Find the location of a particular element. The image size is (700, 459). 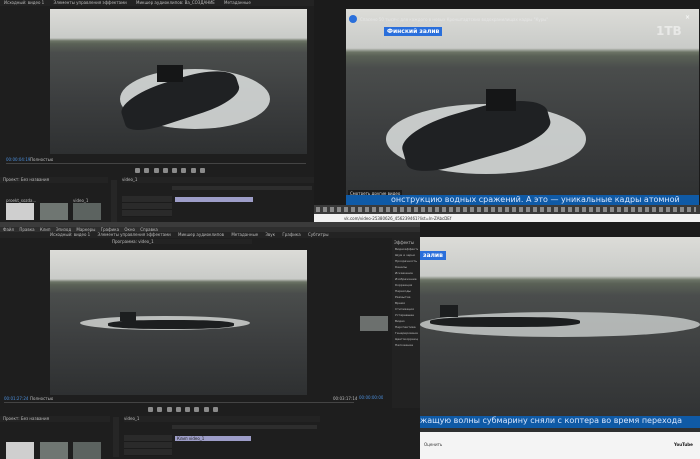

program-tab: Программа: video_1 is located at coordinates (182, 241).